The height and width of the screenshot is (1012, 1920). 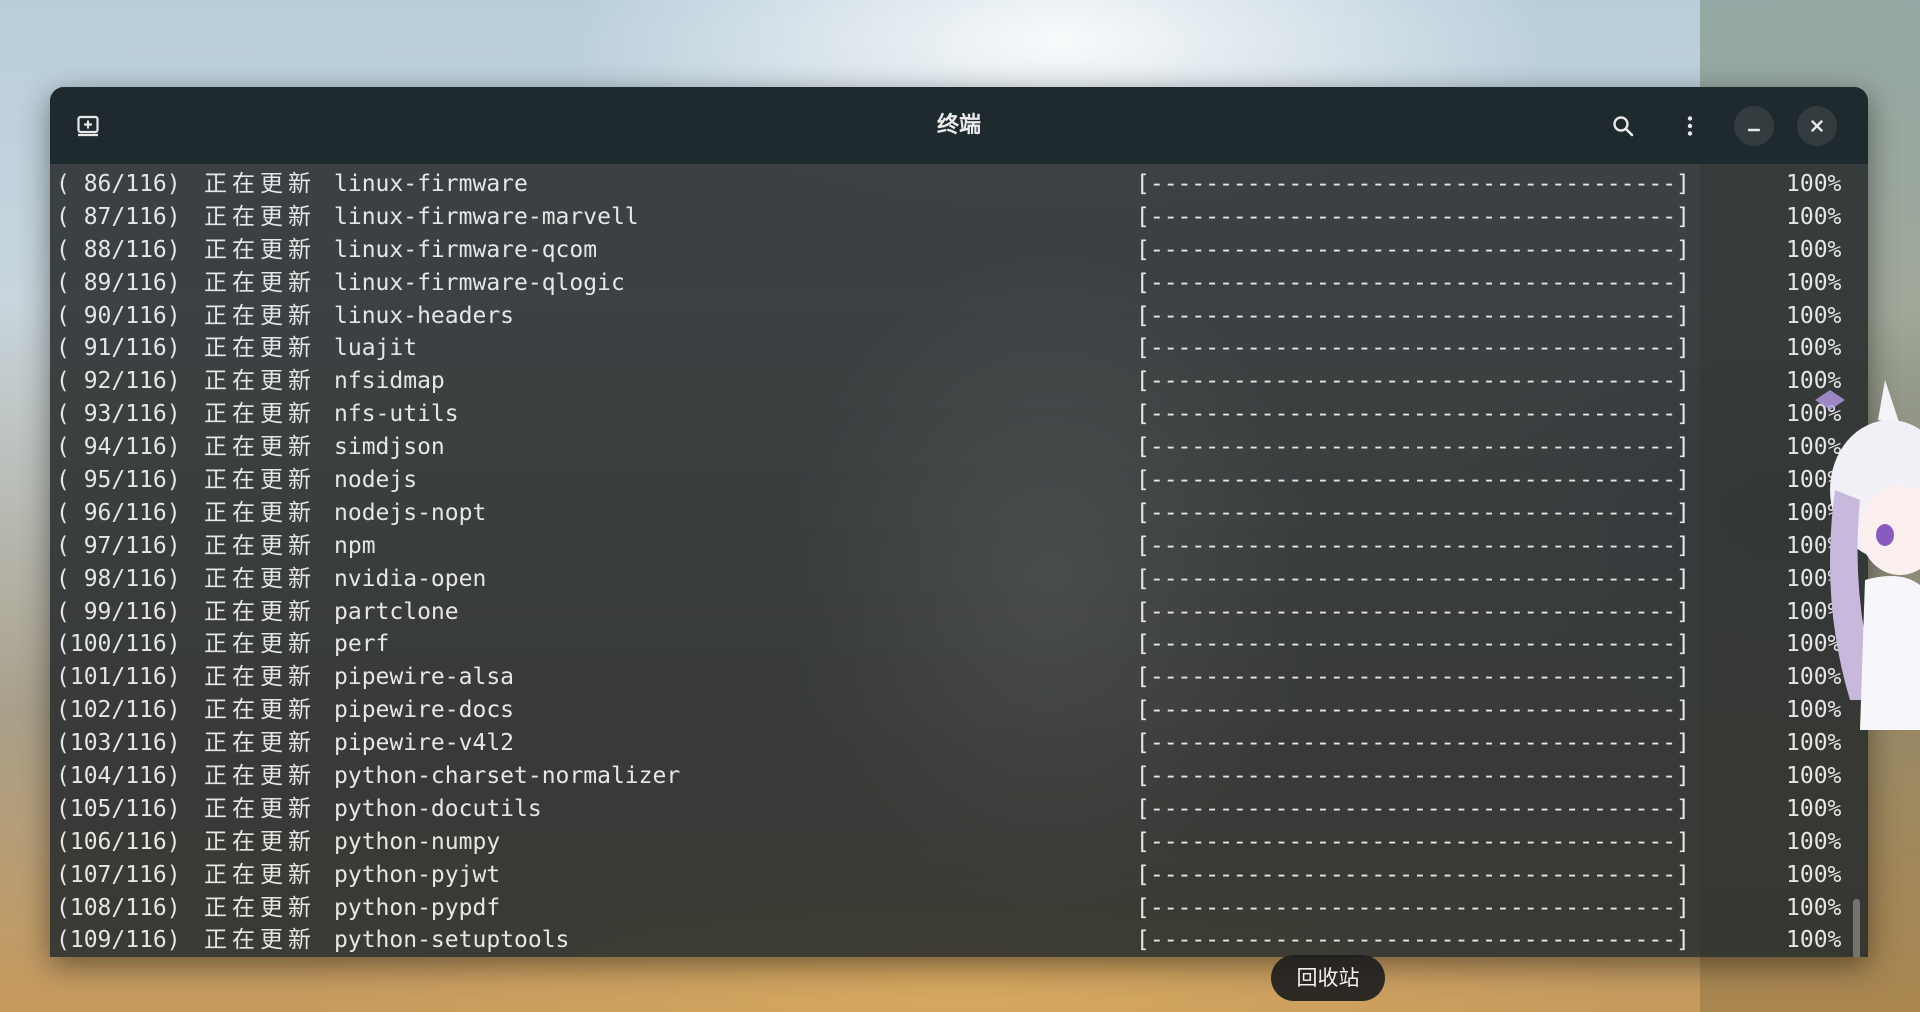 I want to click on kebab-menu-icon, so click(x=1690, y=126).